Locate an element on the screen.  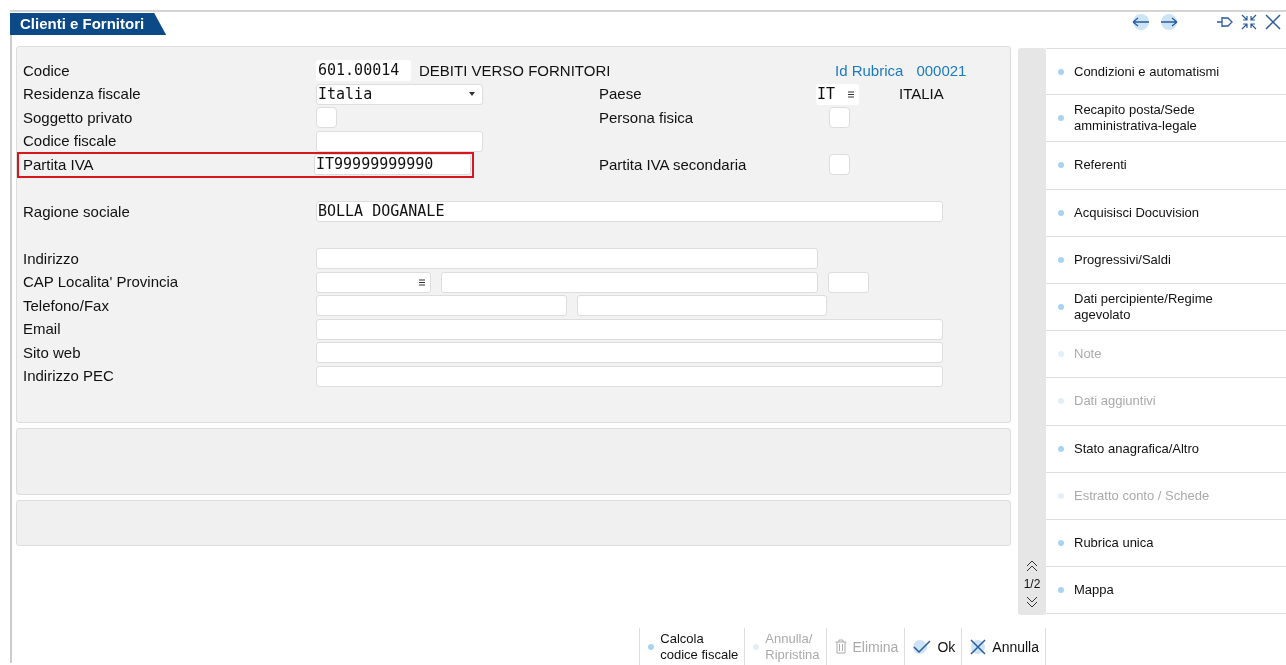
caret-icon is located at coordinates (472, 94).